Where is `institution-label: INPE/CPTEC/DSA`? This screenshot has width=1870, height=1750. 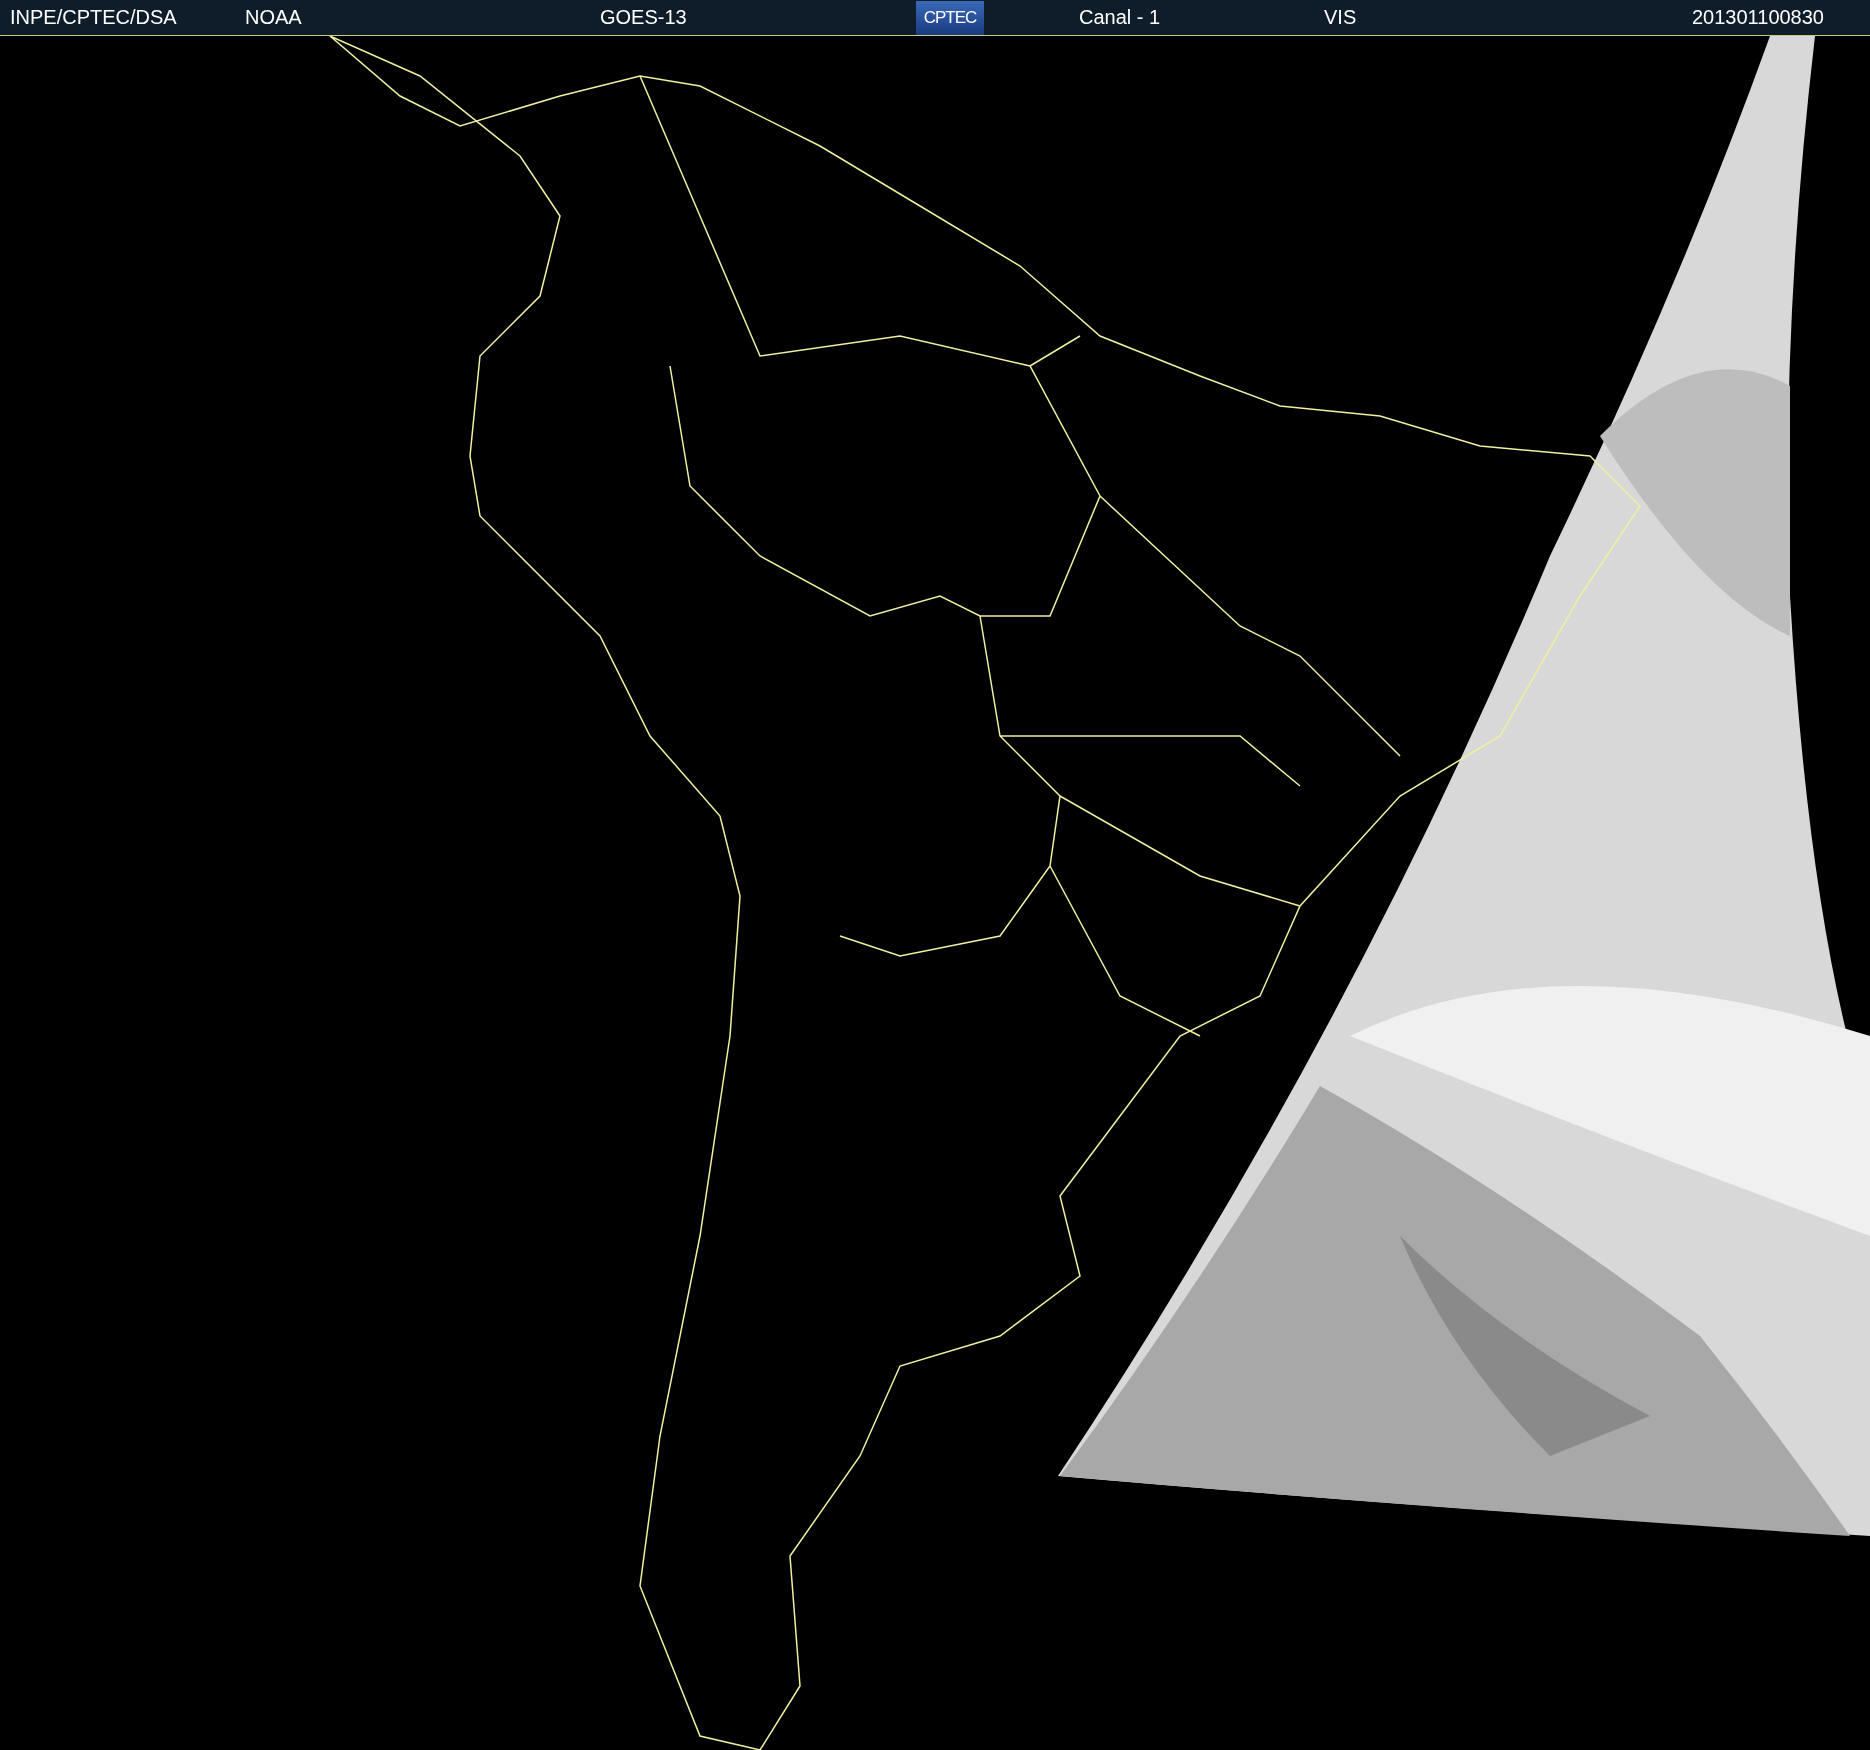
institution-label: INPE/CPTEC/DSA is located at coordinates (94, 17).